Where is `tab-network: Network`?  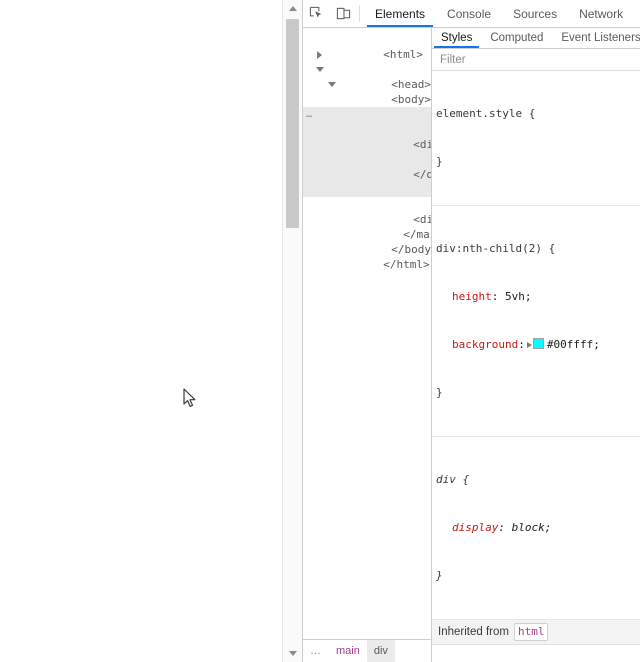
tab-network: Network is located at coordinates (601, 13).